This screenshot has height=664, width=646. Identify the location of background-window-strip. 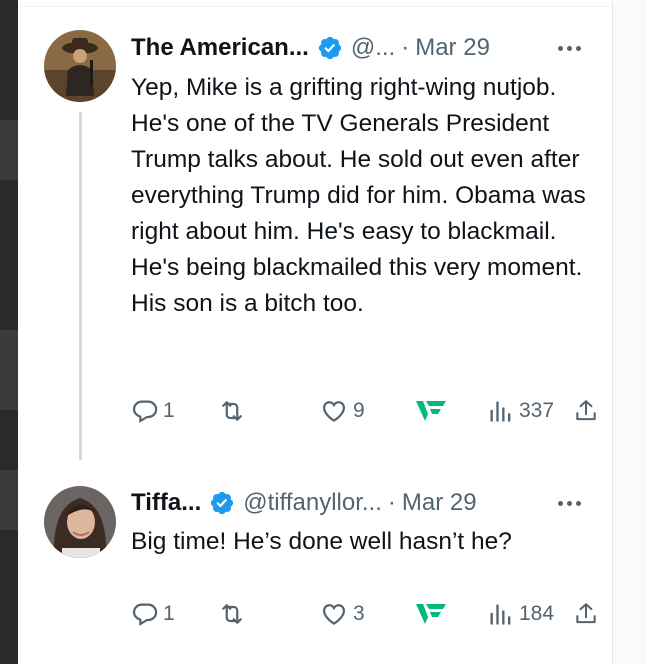
(9, 332).